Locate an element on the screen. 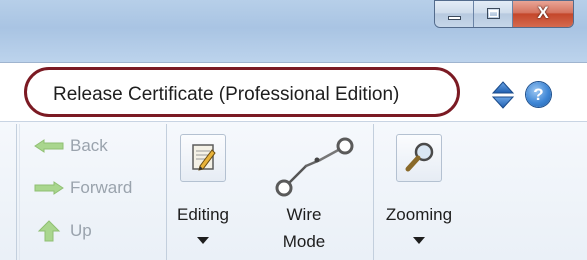 This screenshot has width=587, height=260. maximize-button is located at coordinates (493, 14).